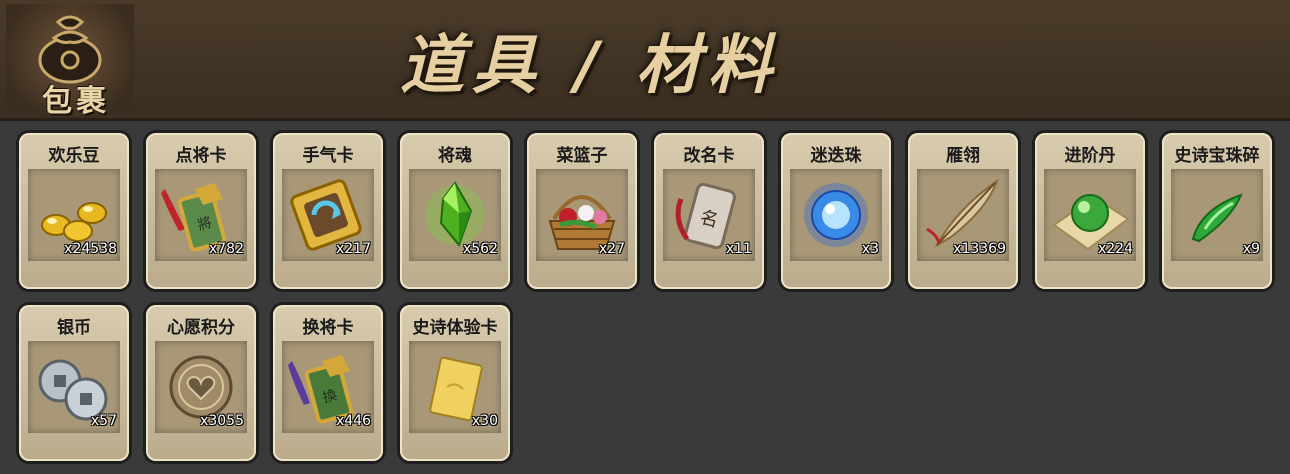 The image size is (1290, 474). Describe the element at coordinates (484, 421) in the screenshot. I see `item-count: x30` at that location.